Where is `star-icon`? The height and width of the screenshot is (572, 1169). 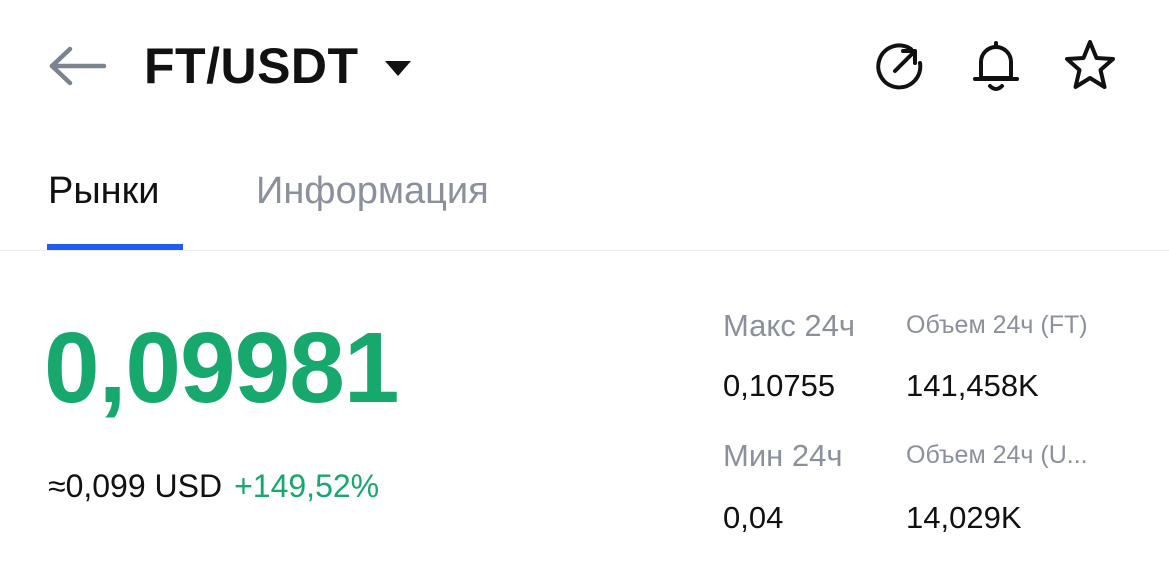 star-icon is located at coordinates (1090, 64).